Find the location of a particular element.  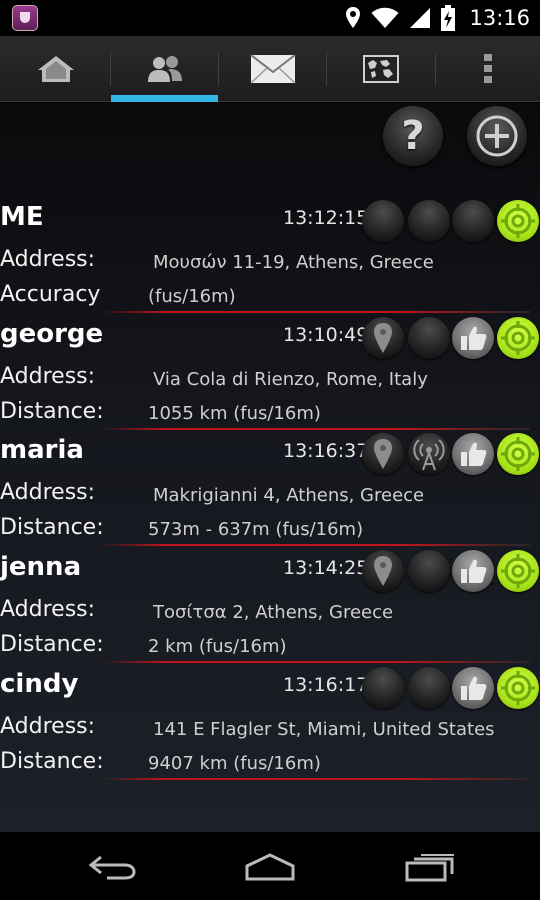

location-icon is located at coordinates (353, 17).